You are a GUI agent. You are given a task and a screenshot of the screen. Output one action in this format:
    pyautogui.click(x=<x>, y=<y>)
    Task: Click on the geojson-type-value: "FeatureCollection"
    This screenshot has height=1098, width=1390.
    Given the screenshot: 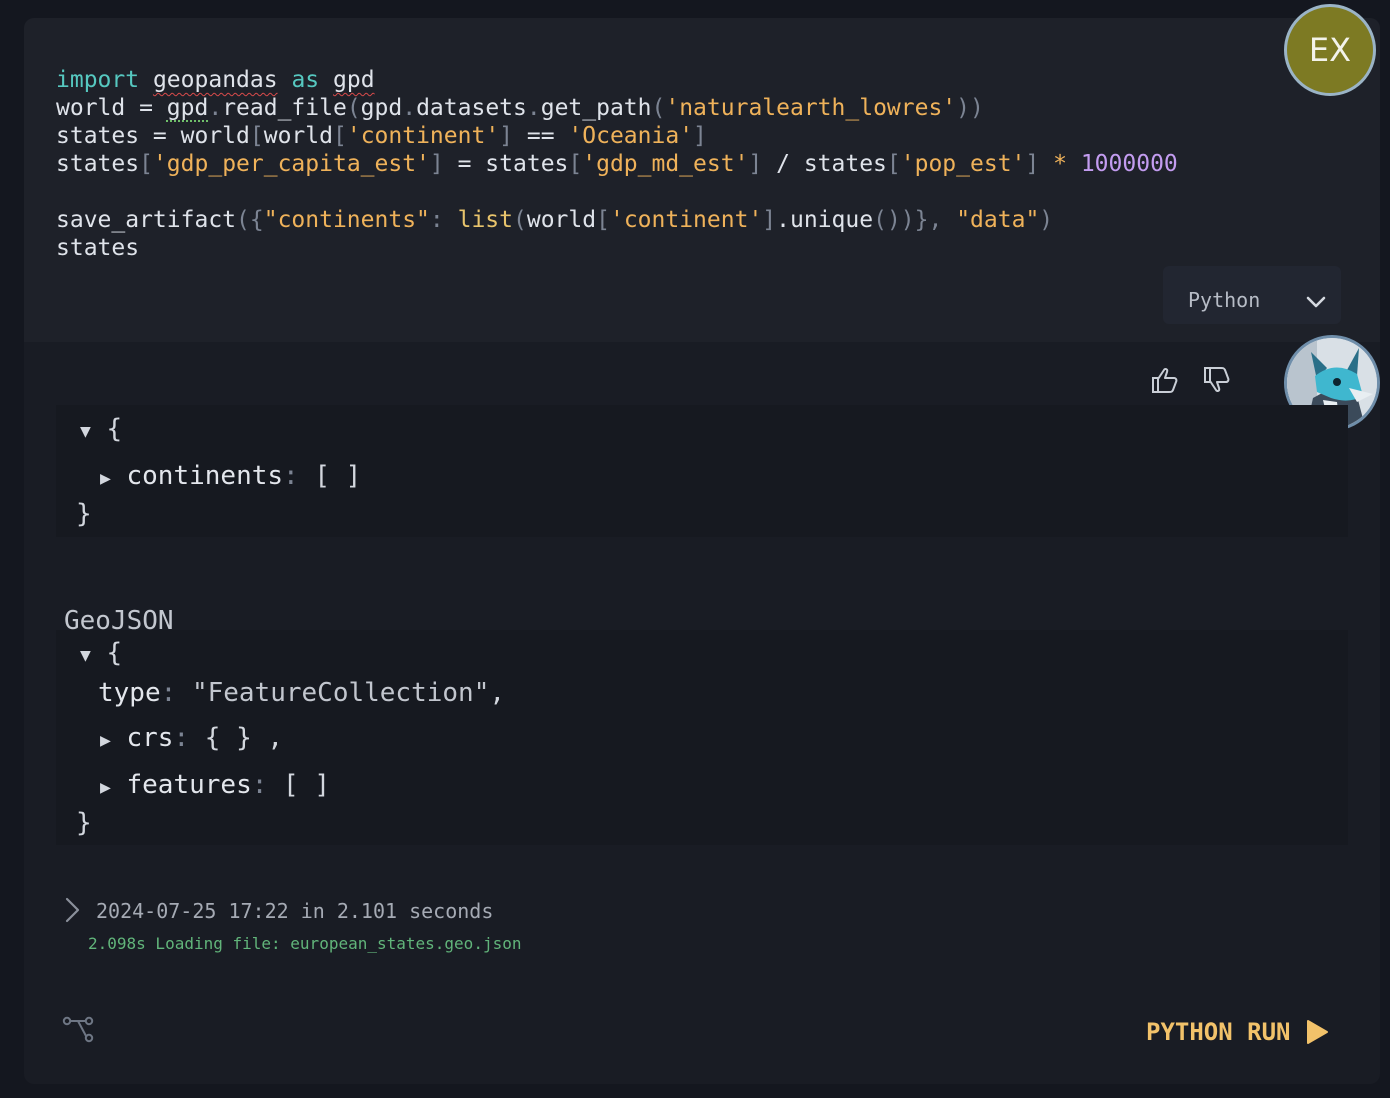 What is the action you would take?
    pyautogui.click(x=340, y=693)
    